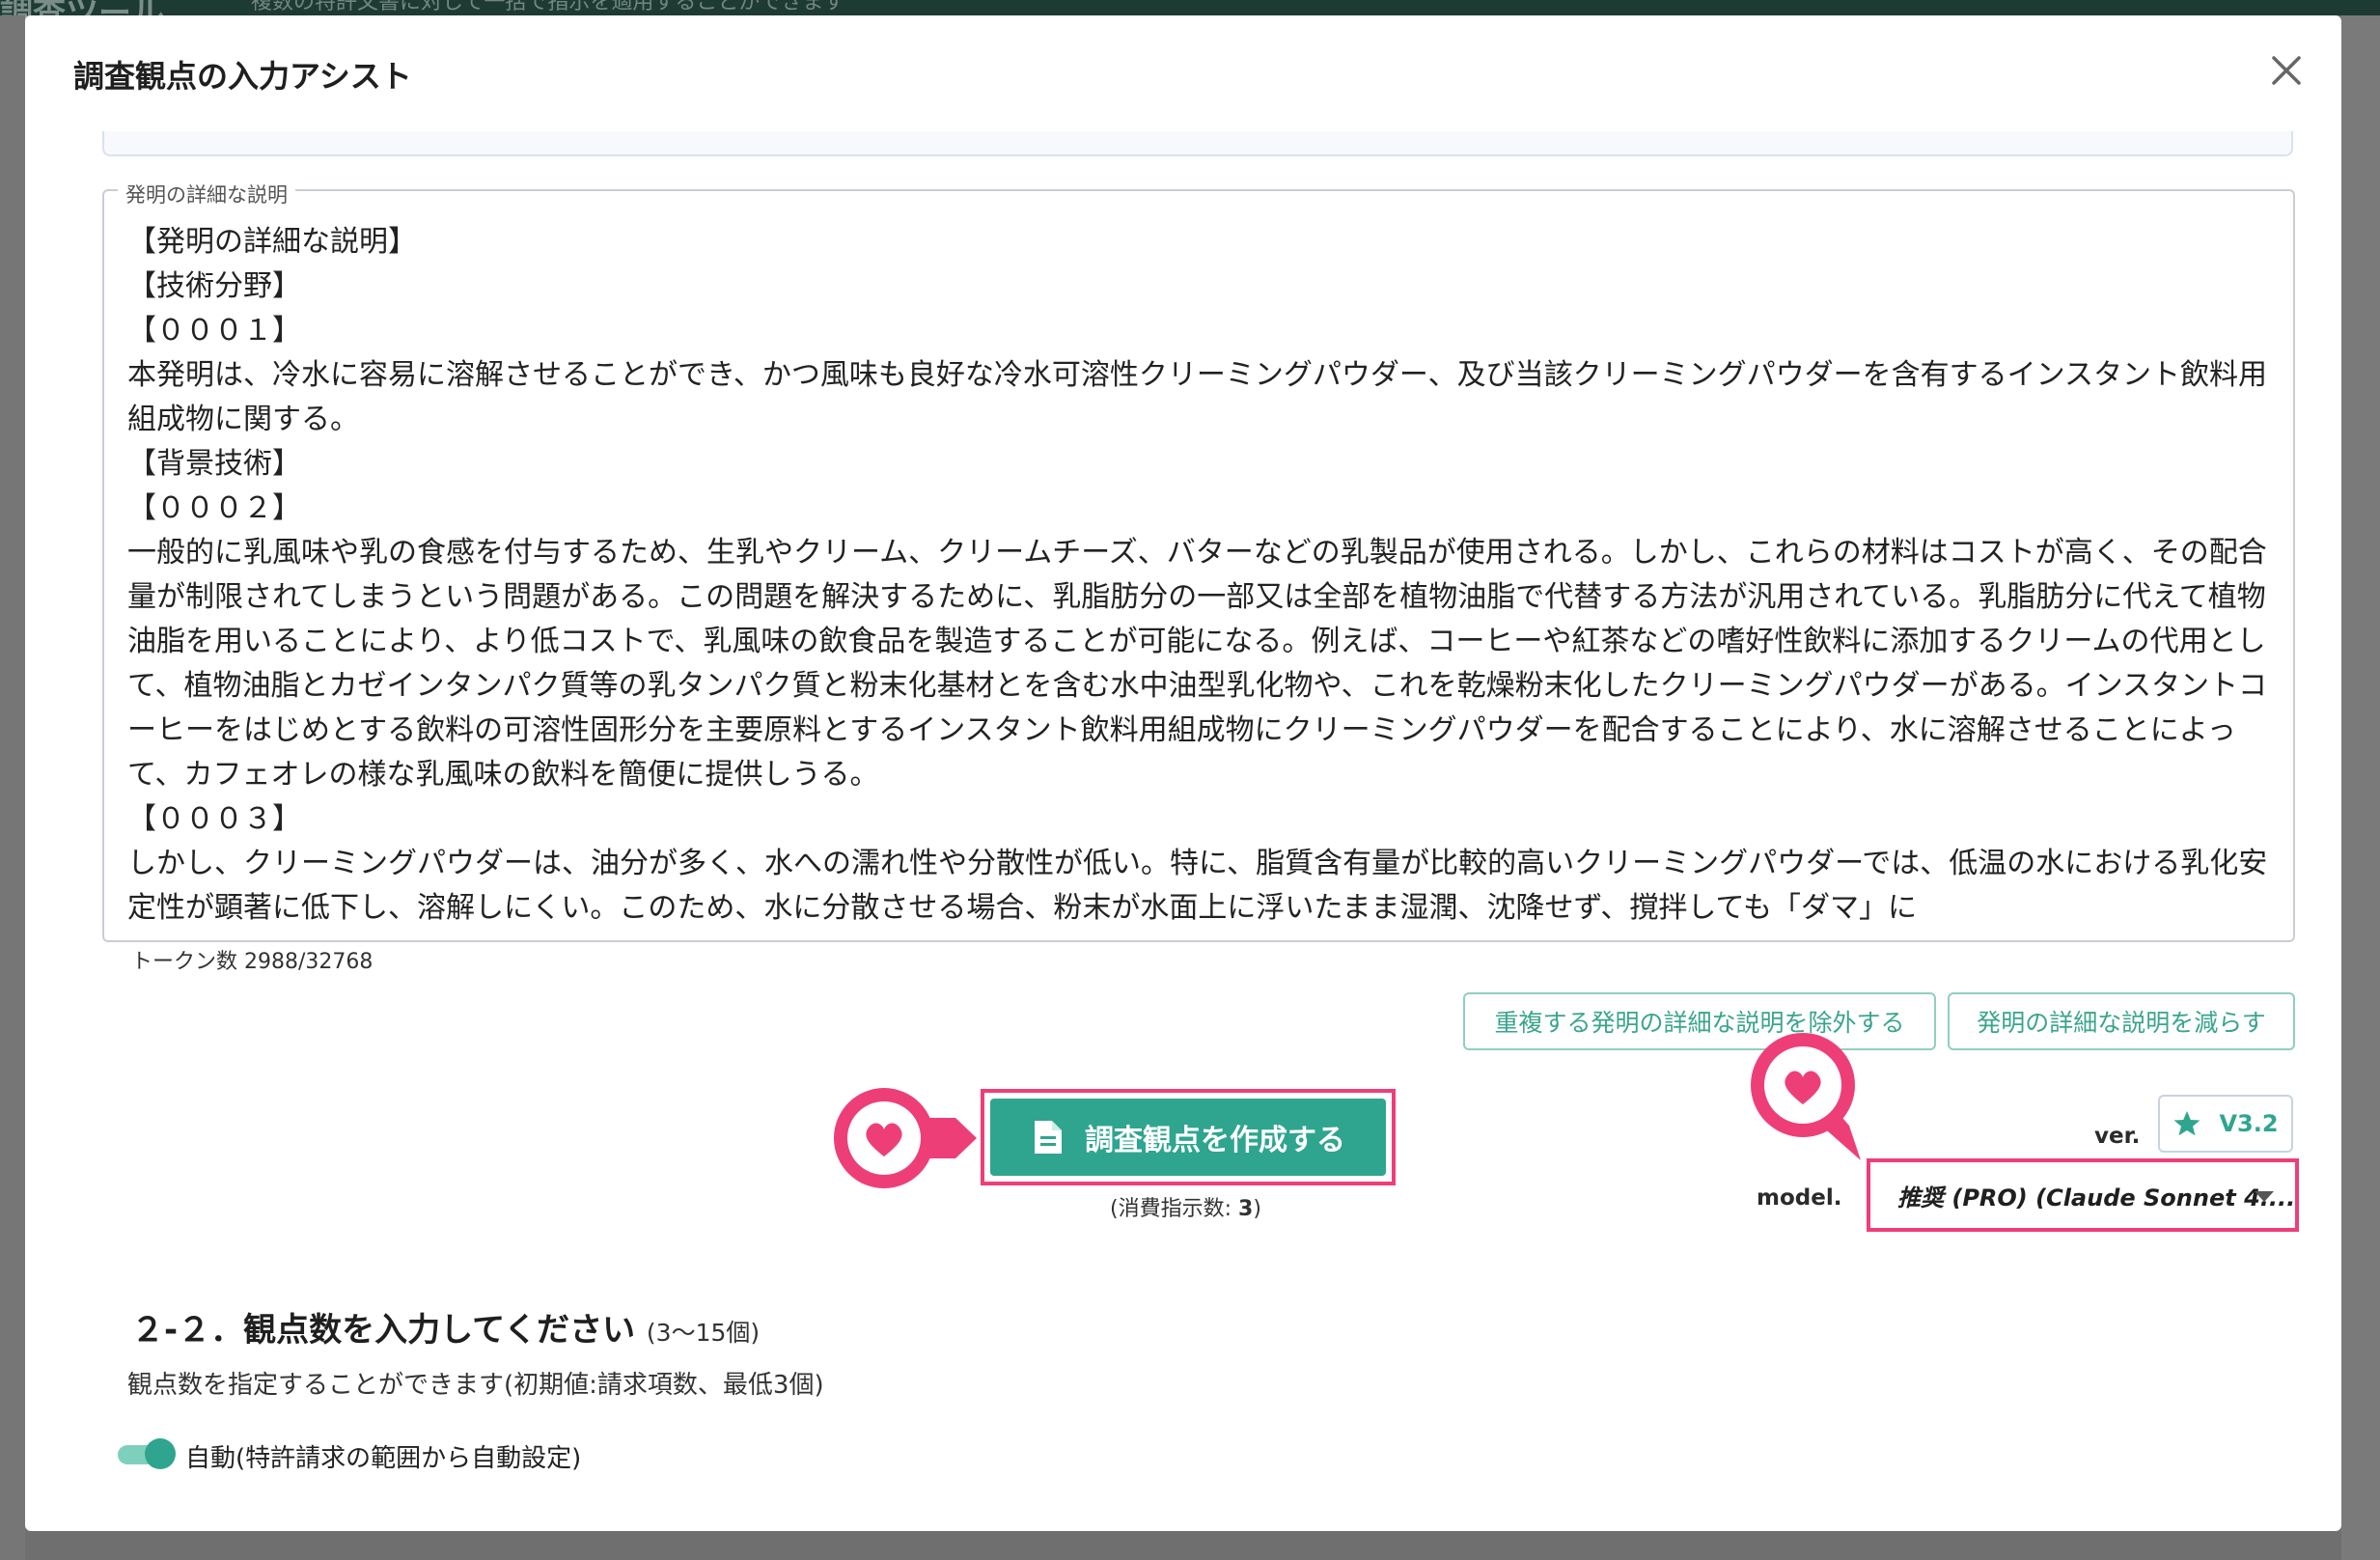 This screenshot has width=2380, height=1560. I want to click on background-left, so click(13, 787).